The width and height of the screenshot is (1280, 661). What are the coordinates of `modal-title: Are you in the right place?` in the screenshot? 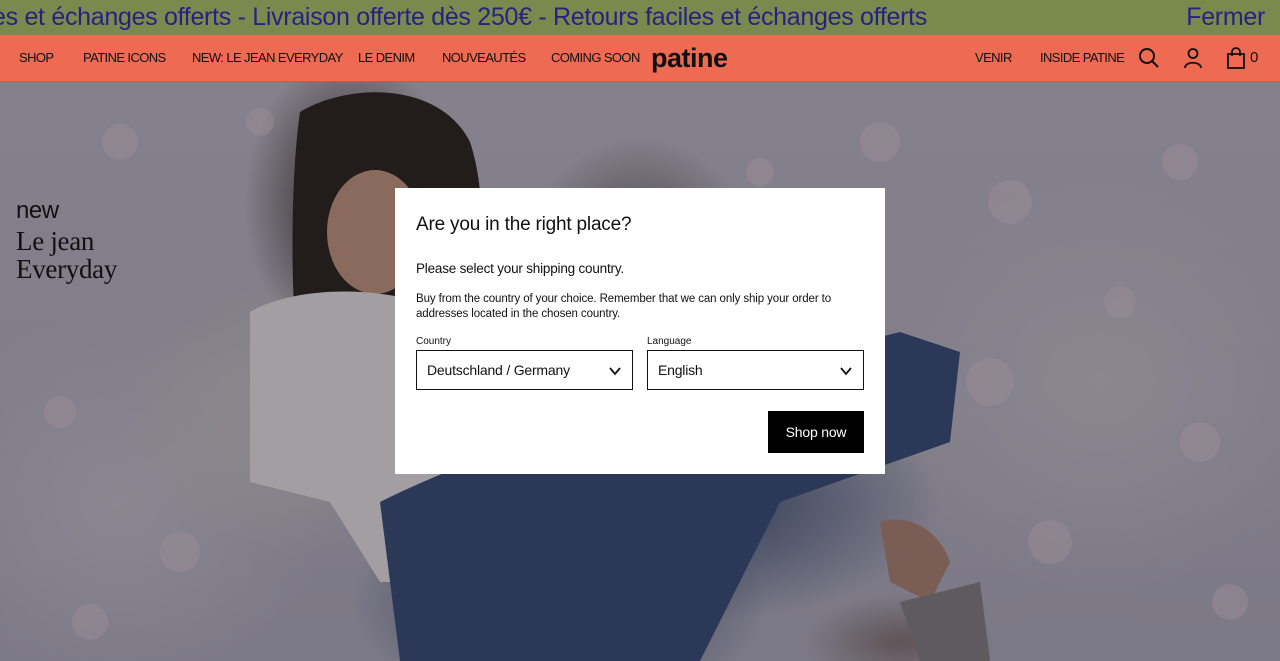 It's located at (524, 224).